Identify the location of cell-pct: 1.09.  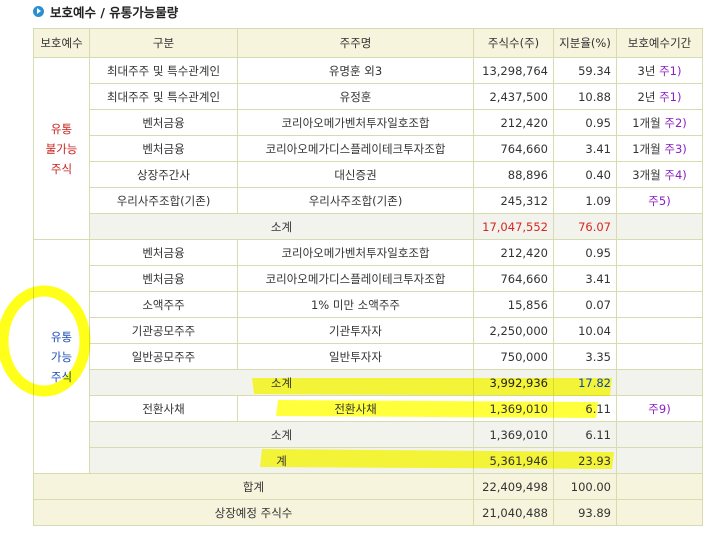
(585, 200).